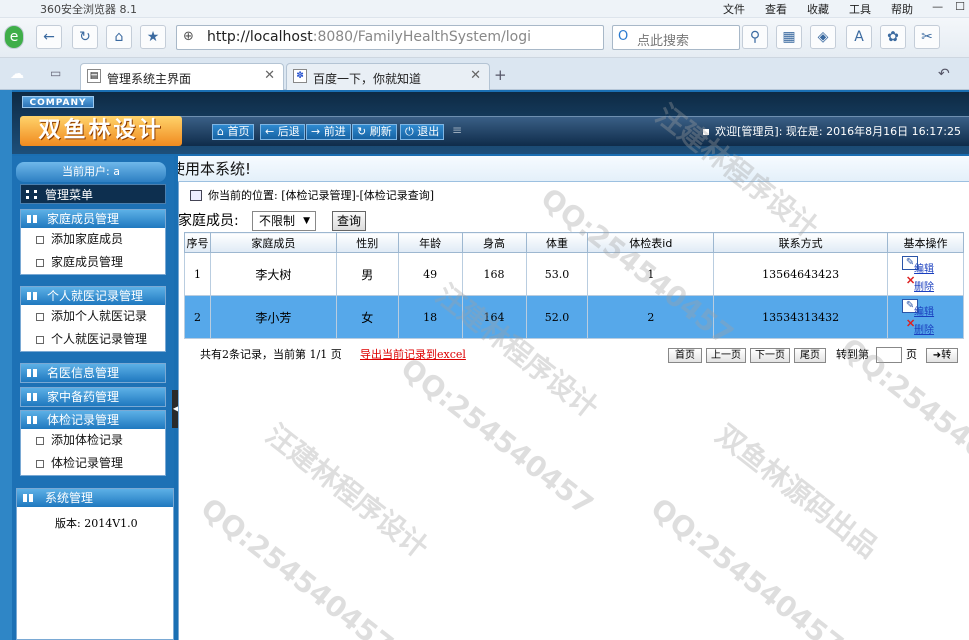 This screenshot has width=969, height=640. Describe the element at coordinates (6, 365) in the screenshot. I see `left-strip` at that location.